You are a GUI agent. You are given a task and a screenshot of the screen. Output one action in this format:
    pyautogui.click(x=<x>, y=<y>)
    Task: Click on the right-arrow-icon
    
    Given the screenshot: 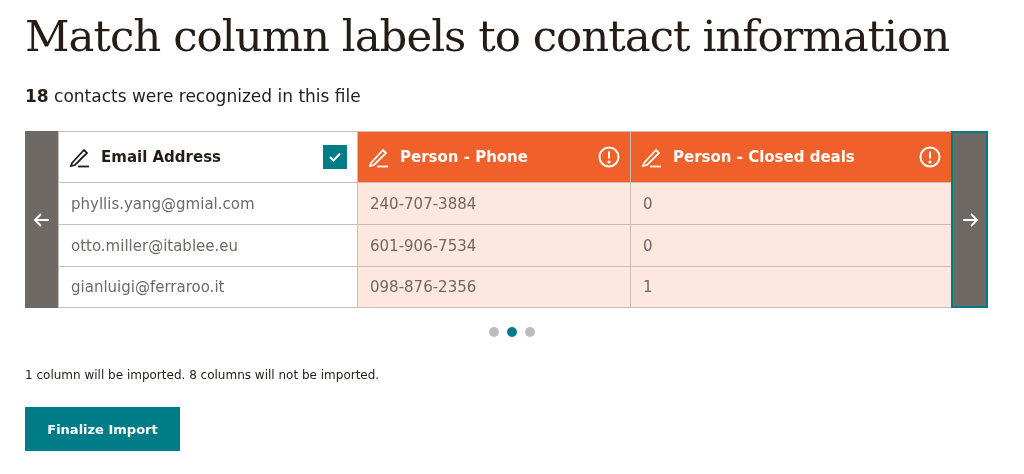 What is the action you would take?
    pyautogui.click(x=969, y=219)
    